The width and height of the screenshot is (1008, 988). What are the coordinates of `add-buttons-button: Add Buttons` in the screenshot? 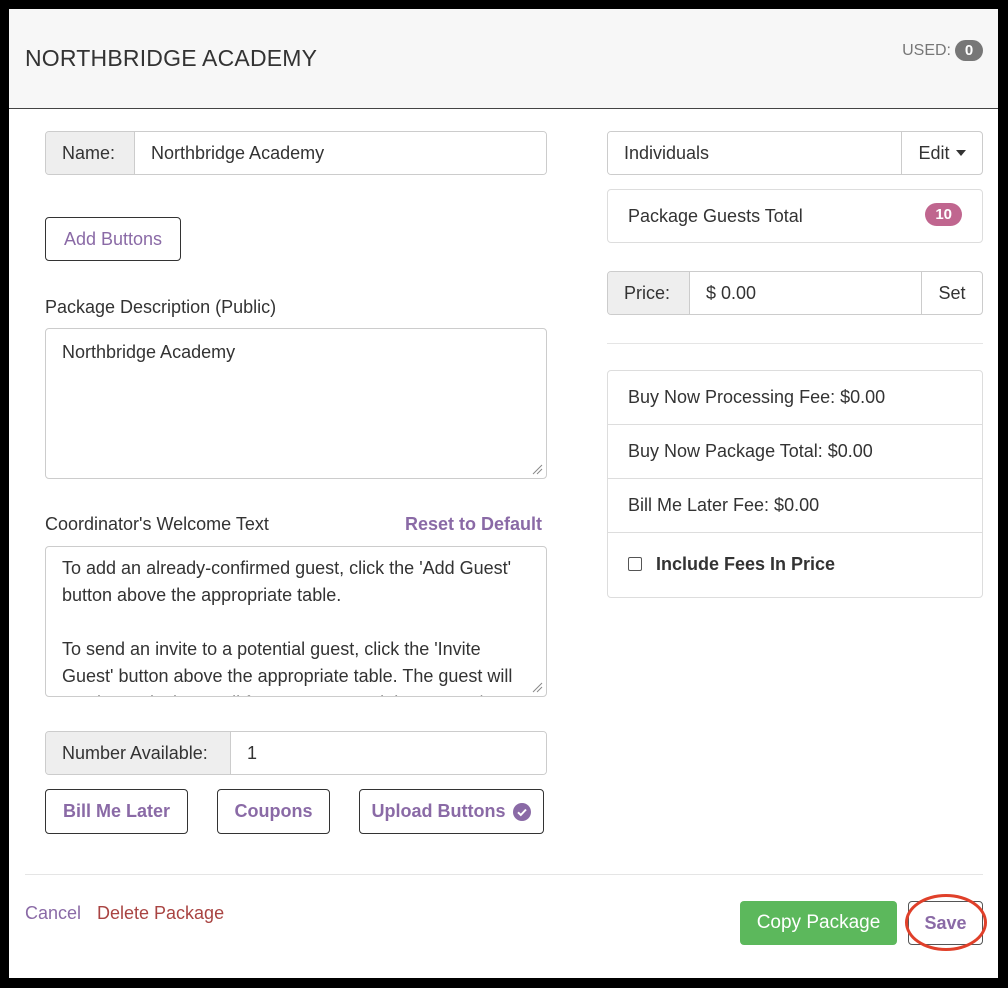 It's located at (113, 239).